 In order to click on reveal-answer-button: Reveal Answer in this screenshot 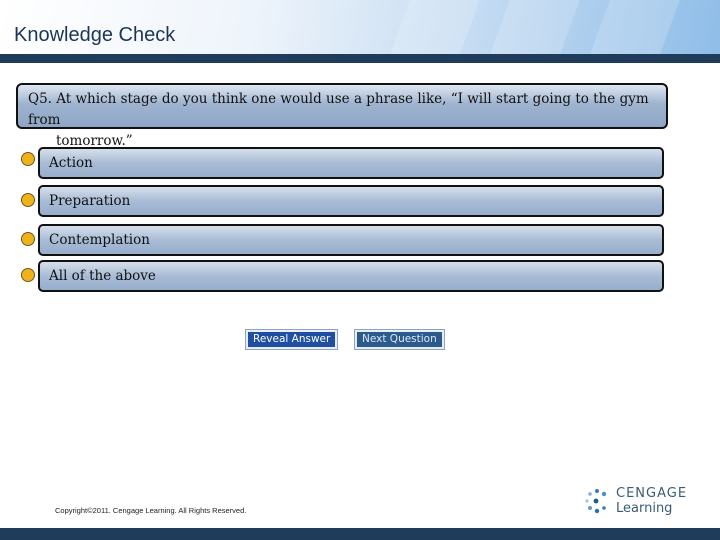, I will do `click(292, 339)`.